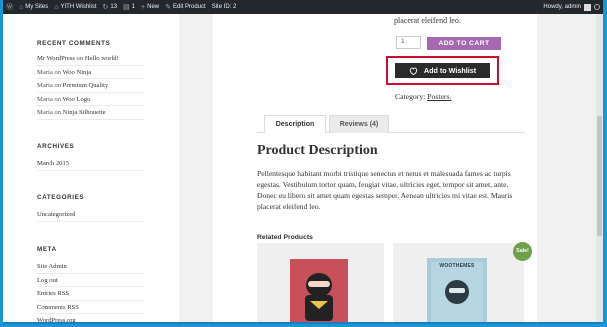 This screenshot has height=327, width=607. I want to click on updates-link: ↻ 13, so click(109, 7).